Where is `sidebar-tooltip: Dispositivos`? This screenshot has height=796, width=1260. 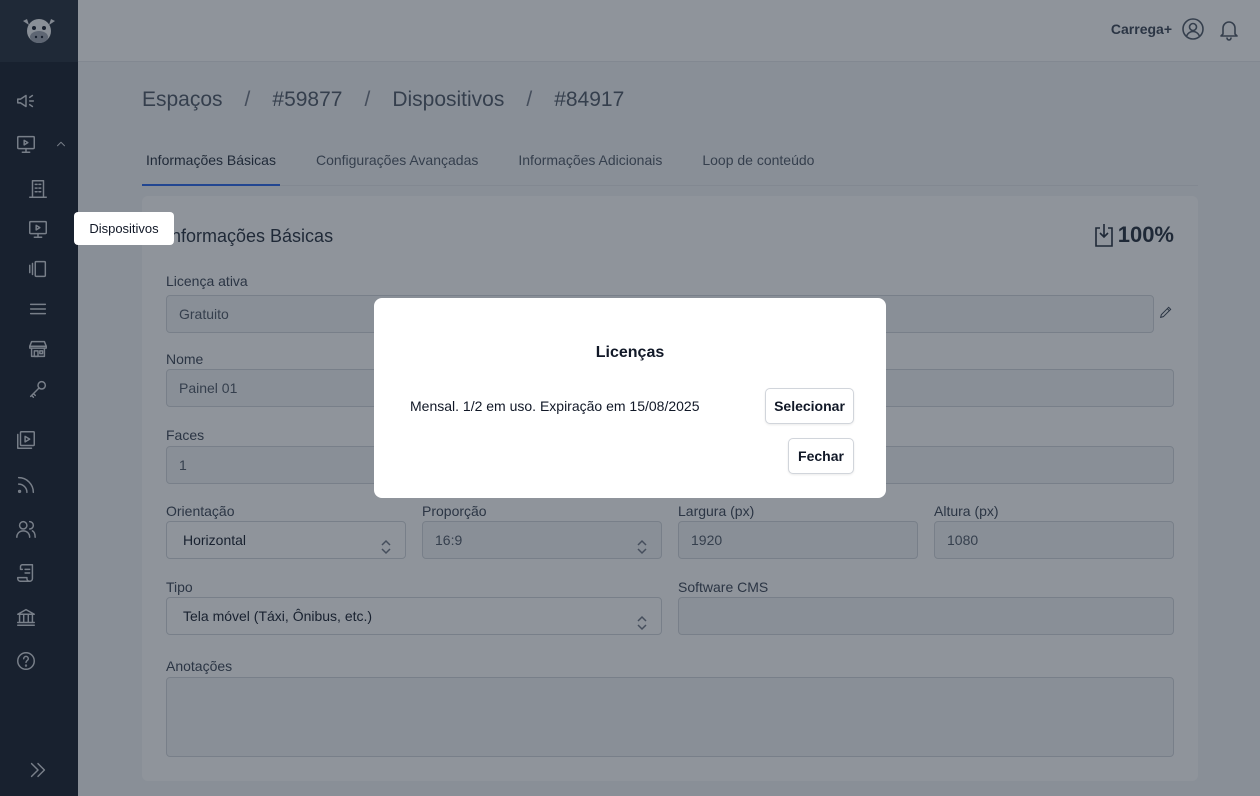 sidebar-tooltip: Dispositivos is located at coordinates (124, 228).